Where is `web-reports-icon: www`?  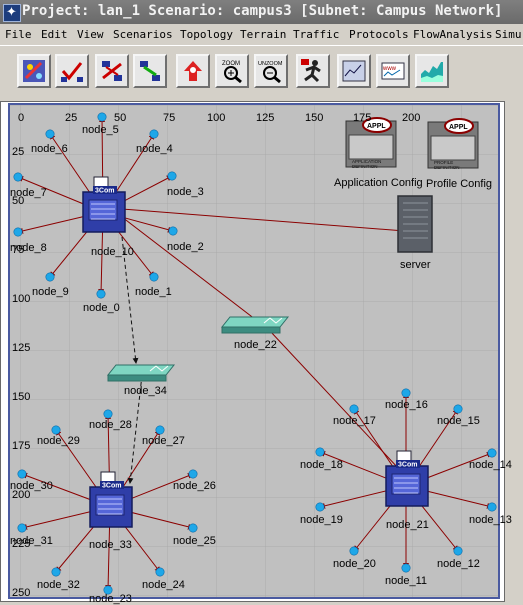 web-reports-icon: www is located at coordinates (393, 71).